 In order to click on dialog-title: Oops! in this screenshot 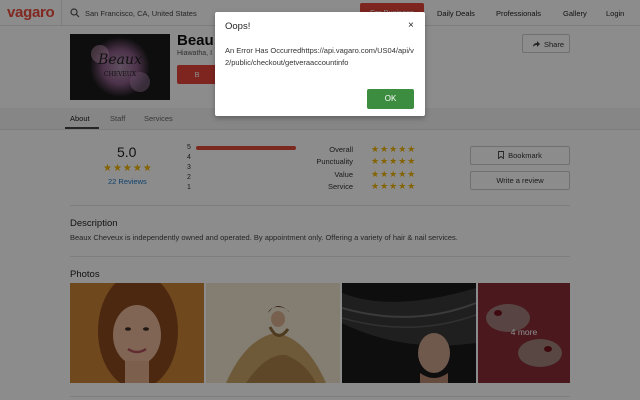, I will do `click(238, 26)`.